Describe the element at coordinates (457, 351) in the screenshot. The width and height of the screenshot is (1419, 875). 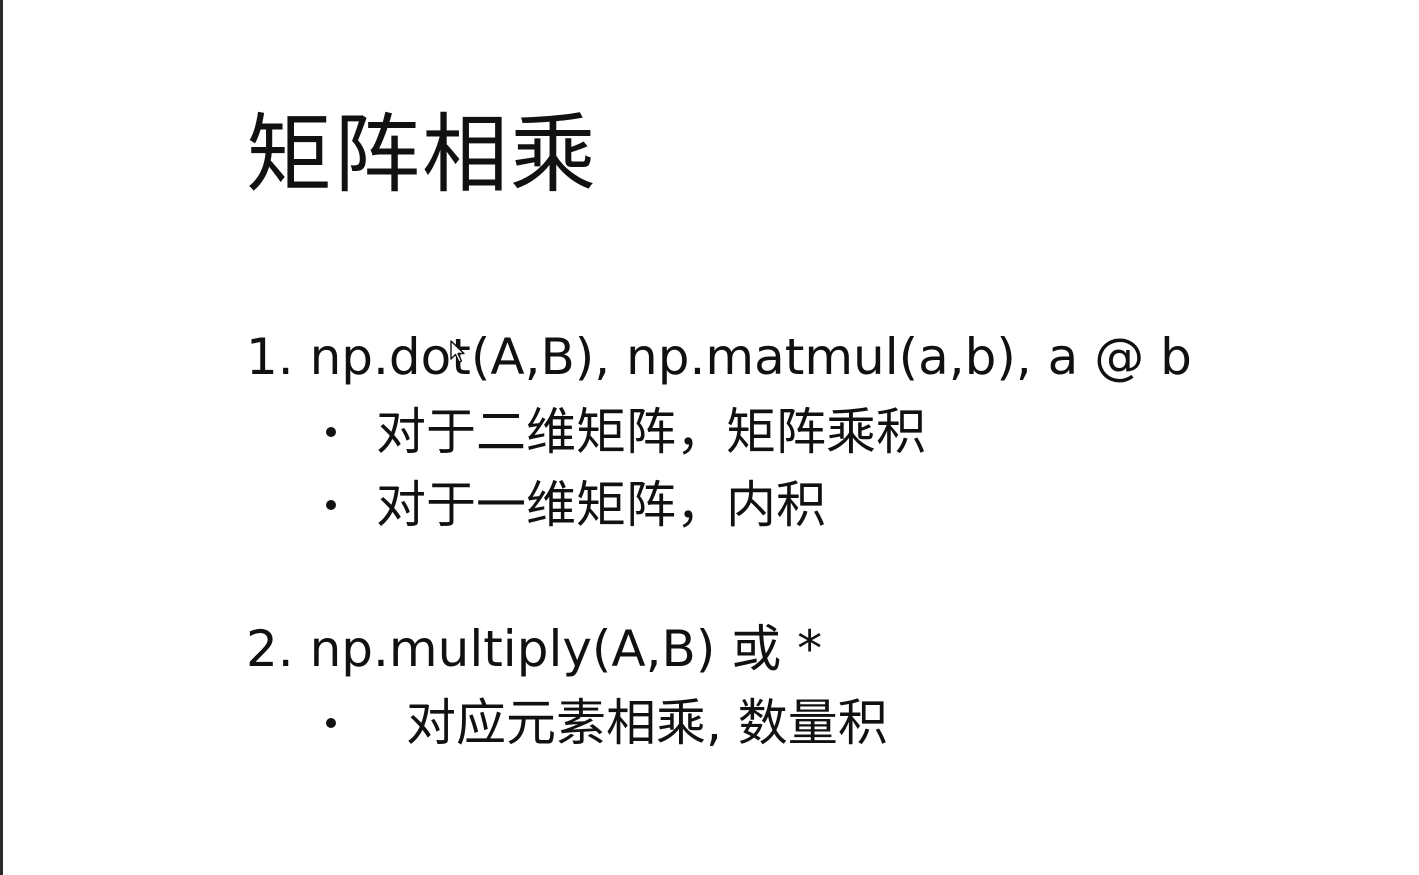
I see `mouse-pointer-icon` at that location.